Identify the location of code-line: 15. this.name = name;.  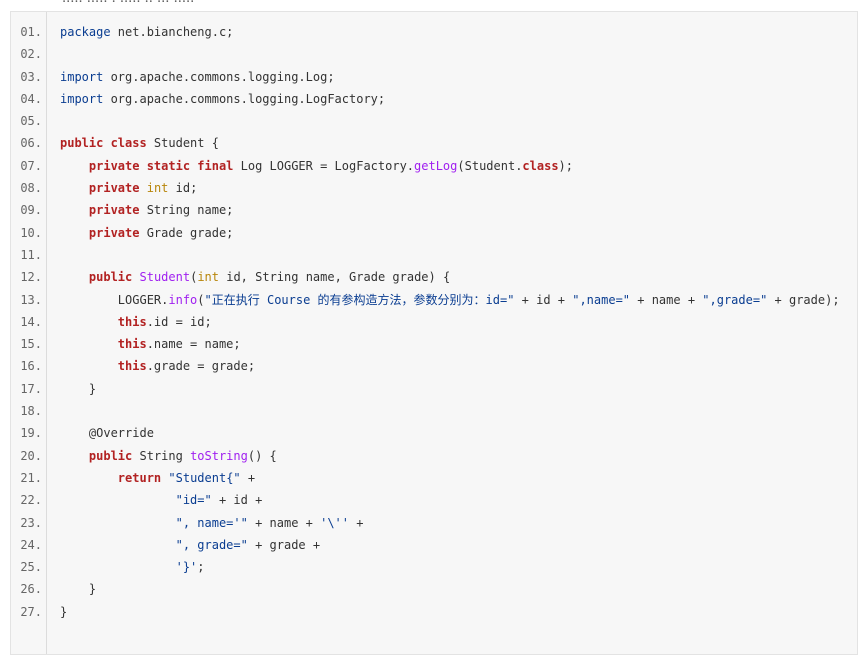
(434, 344).